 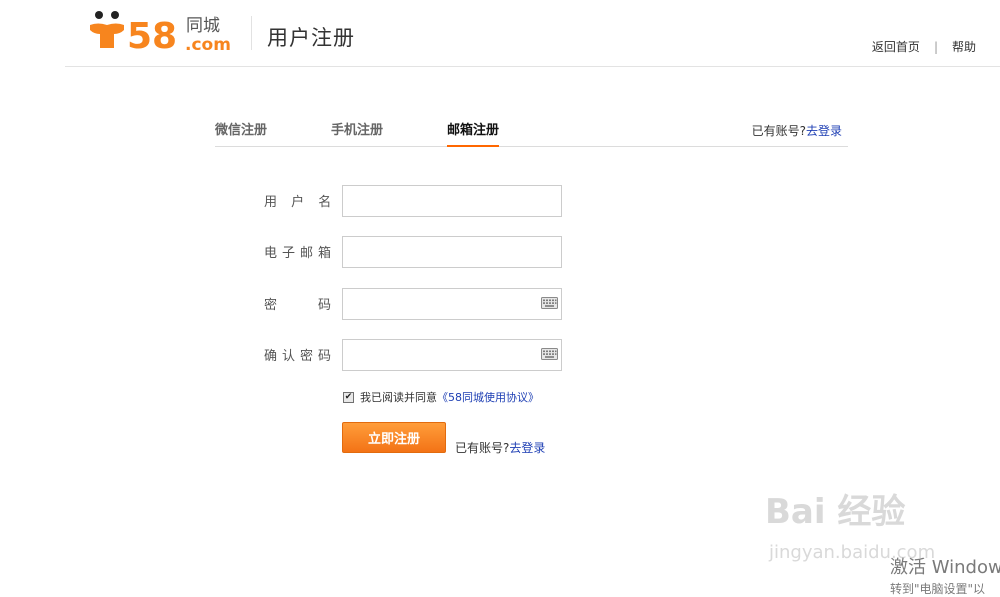 What do you see at coordinates (251, 33) in the screenshot?
I see `logo-divider` at bounding box center [251, 33].